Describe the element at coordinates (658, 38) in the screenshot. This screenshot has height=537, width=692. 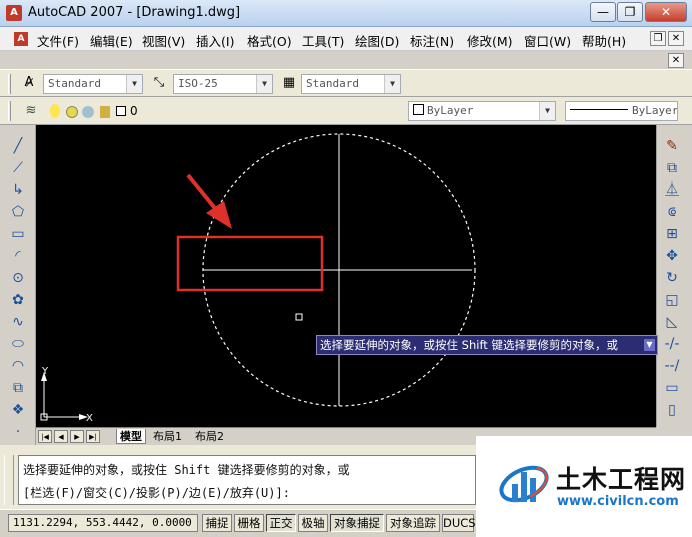
I see `doc-restore-button: ❐` at that location.